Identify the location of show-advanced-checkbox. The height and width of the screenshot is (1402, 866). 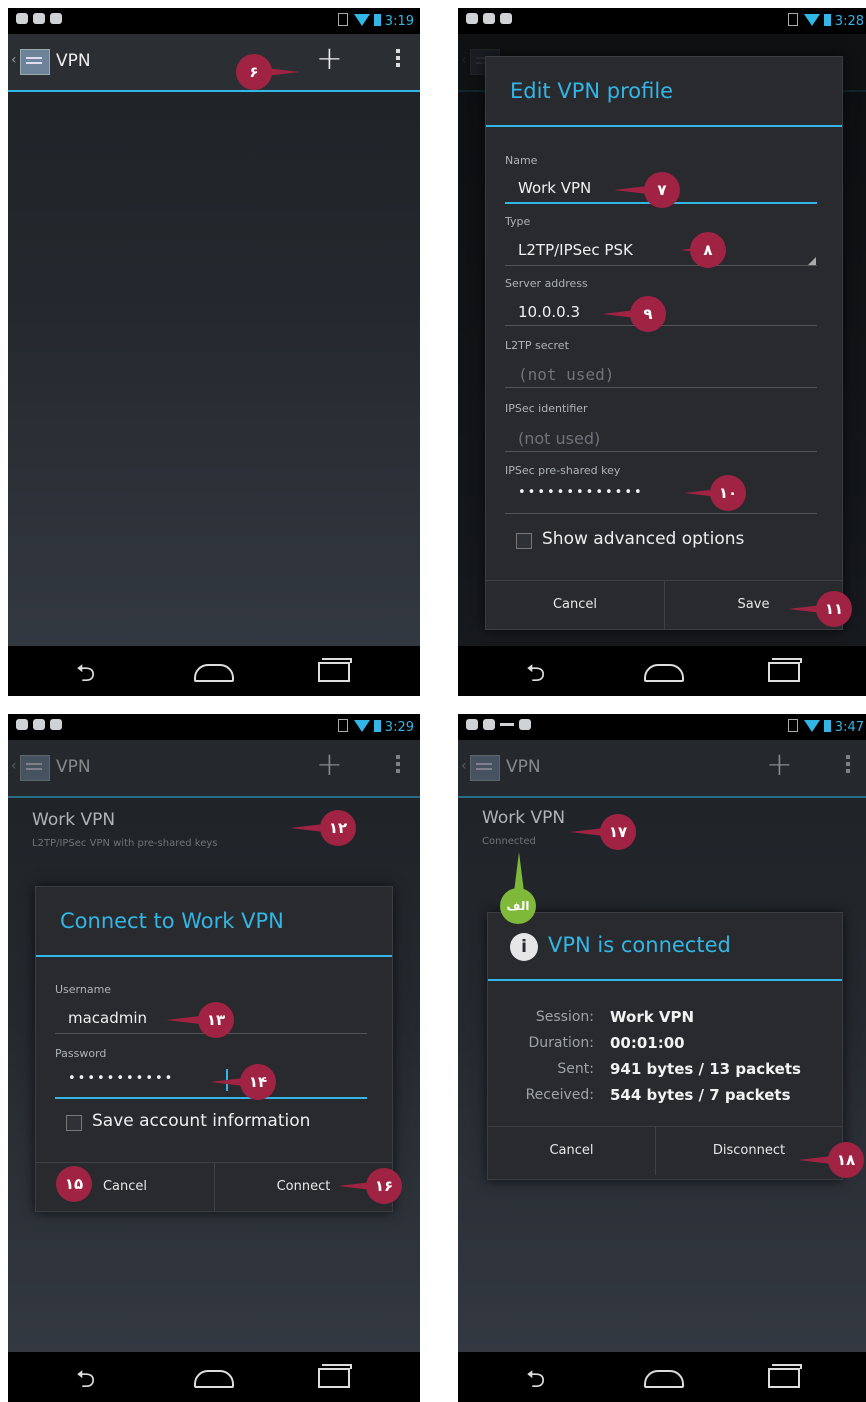
(524, 541).